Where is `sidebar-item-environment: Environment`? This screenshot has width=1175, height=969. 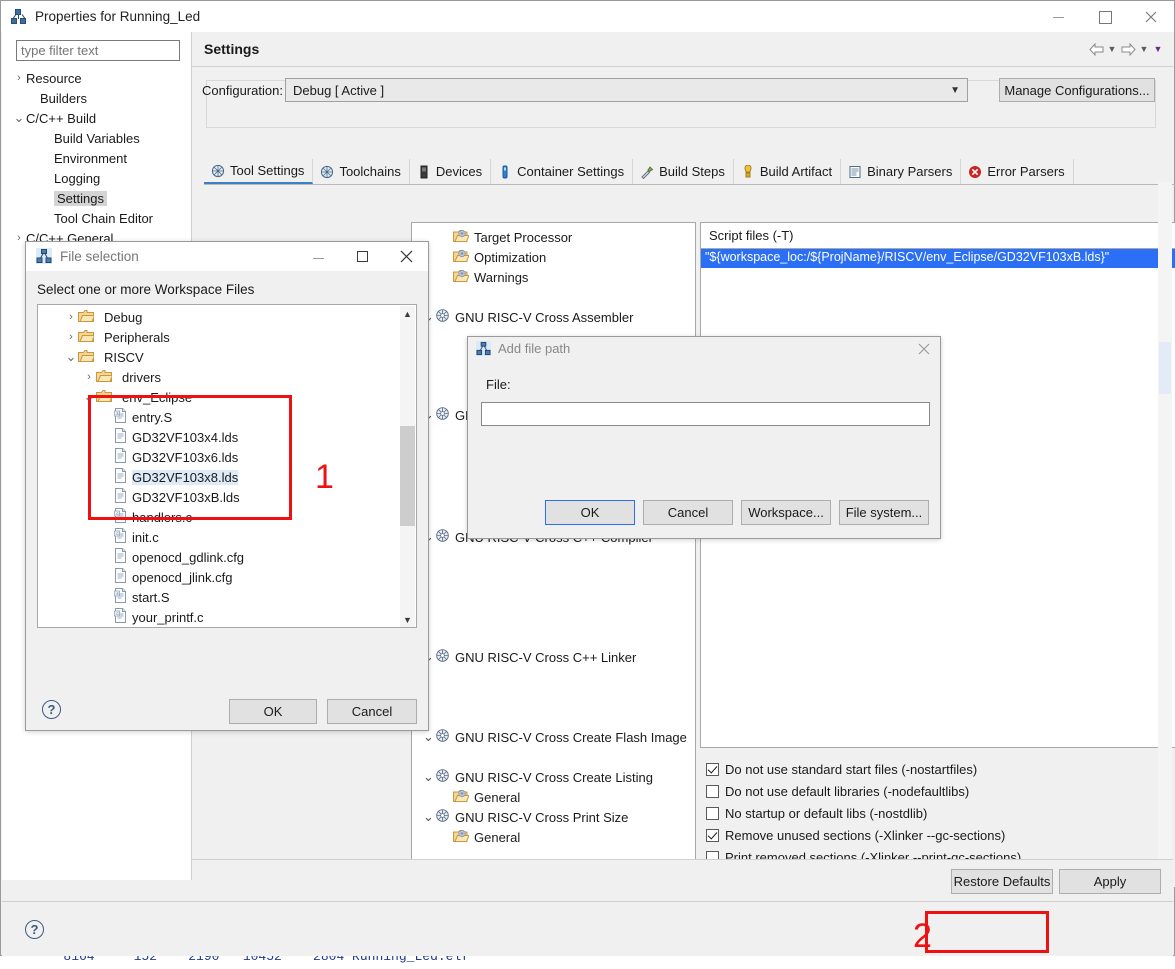 sidebar-item-environment: Environment is located at coordinates (97, 158).